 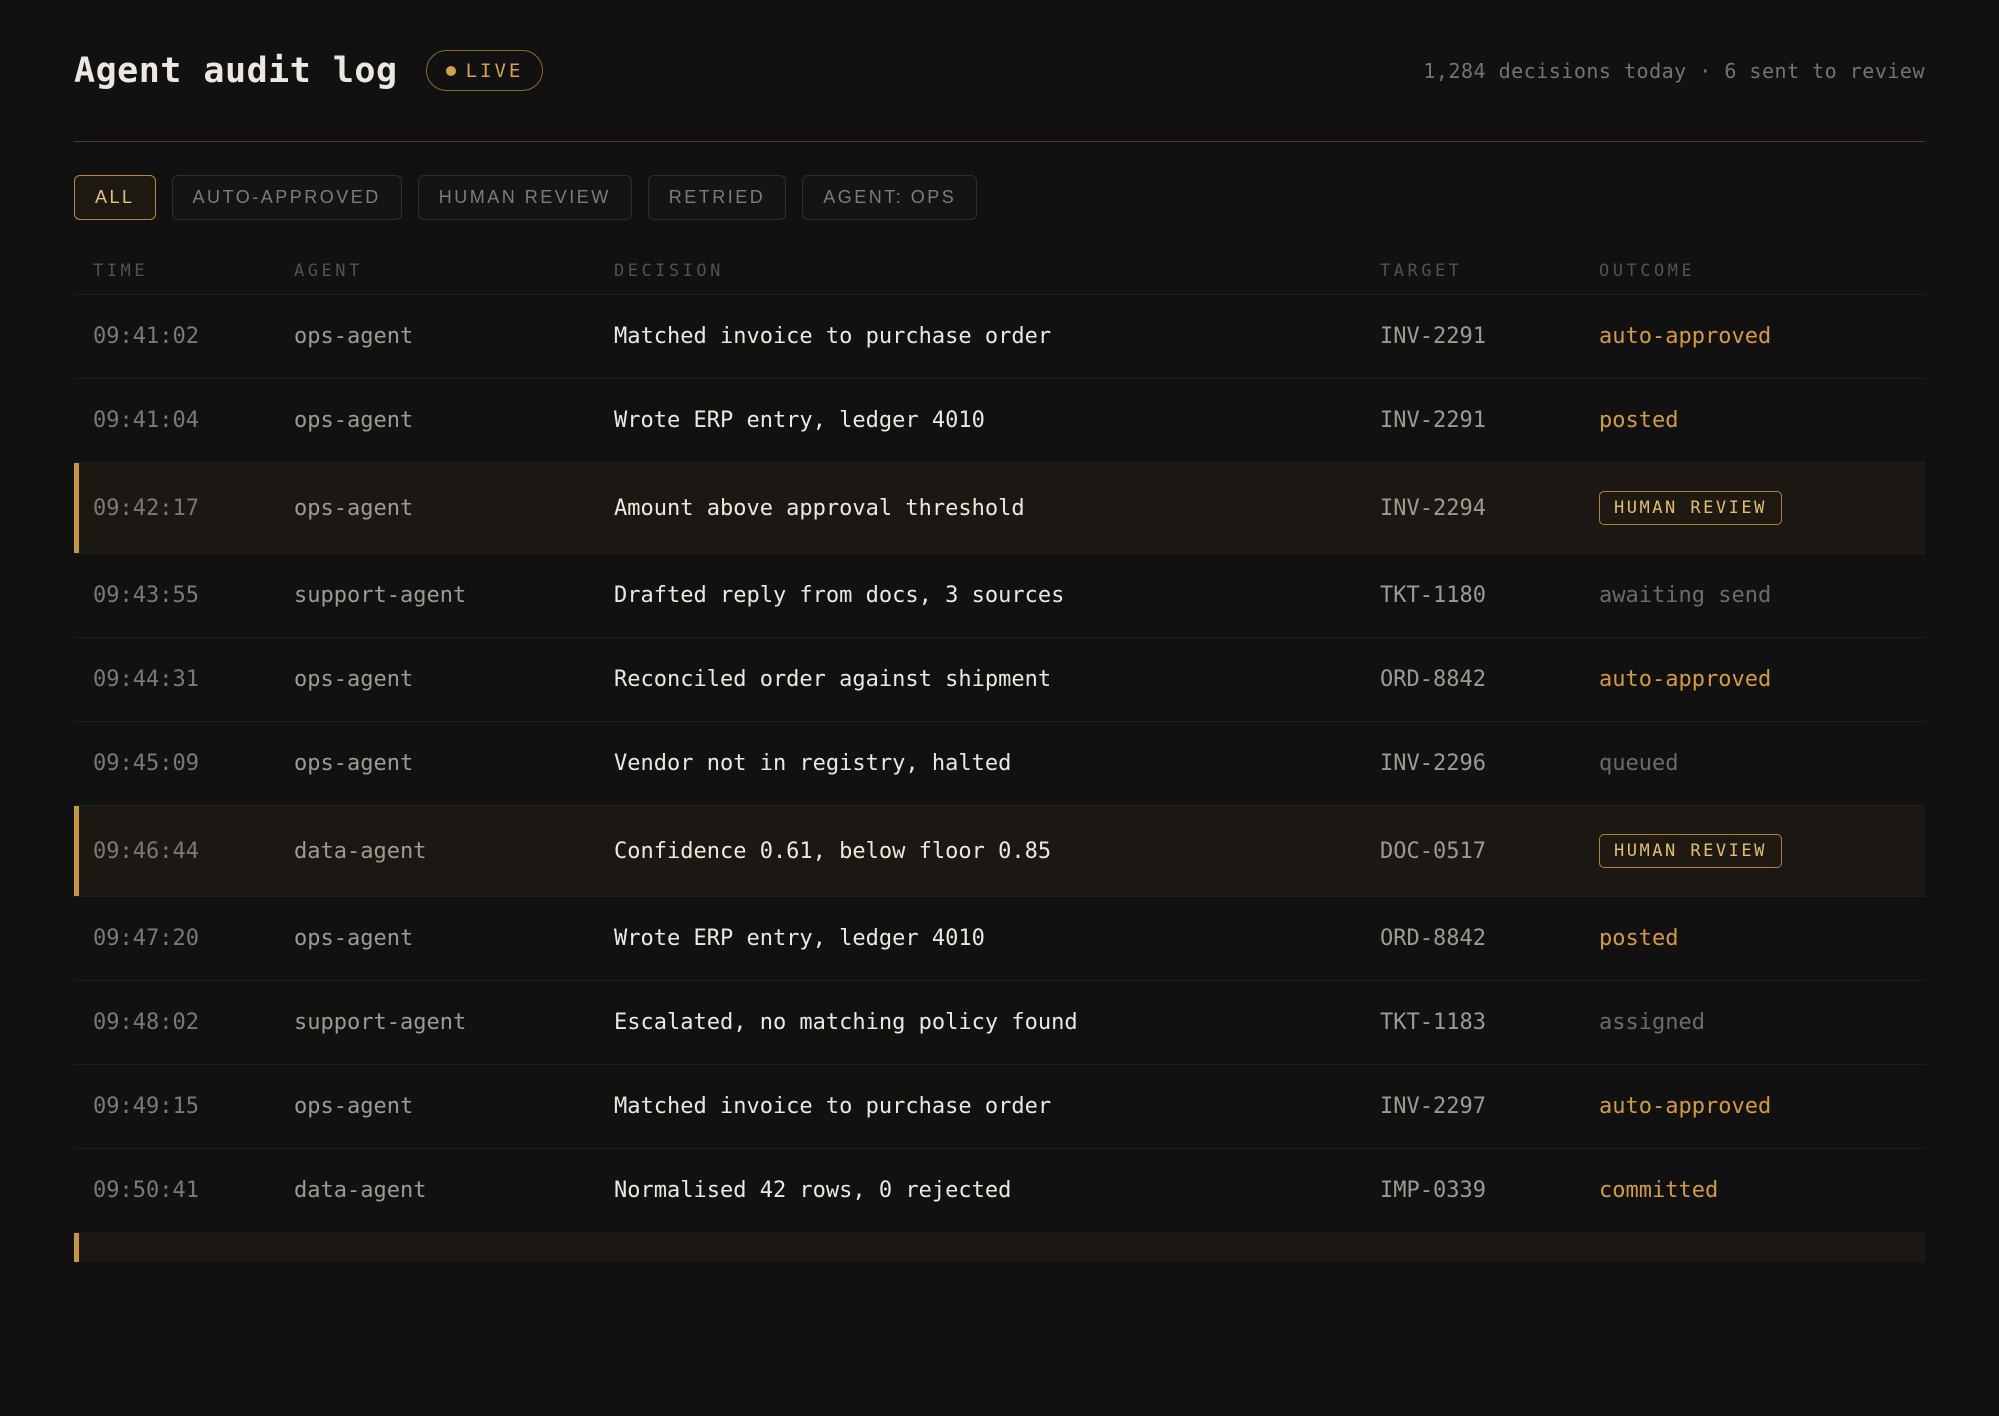 I want to click on cell-target: INV-2297, so click(x=1433, y=1106).